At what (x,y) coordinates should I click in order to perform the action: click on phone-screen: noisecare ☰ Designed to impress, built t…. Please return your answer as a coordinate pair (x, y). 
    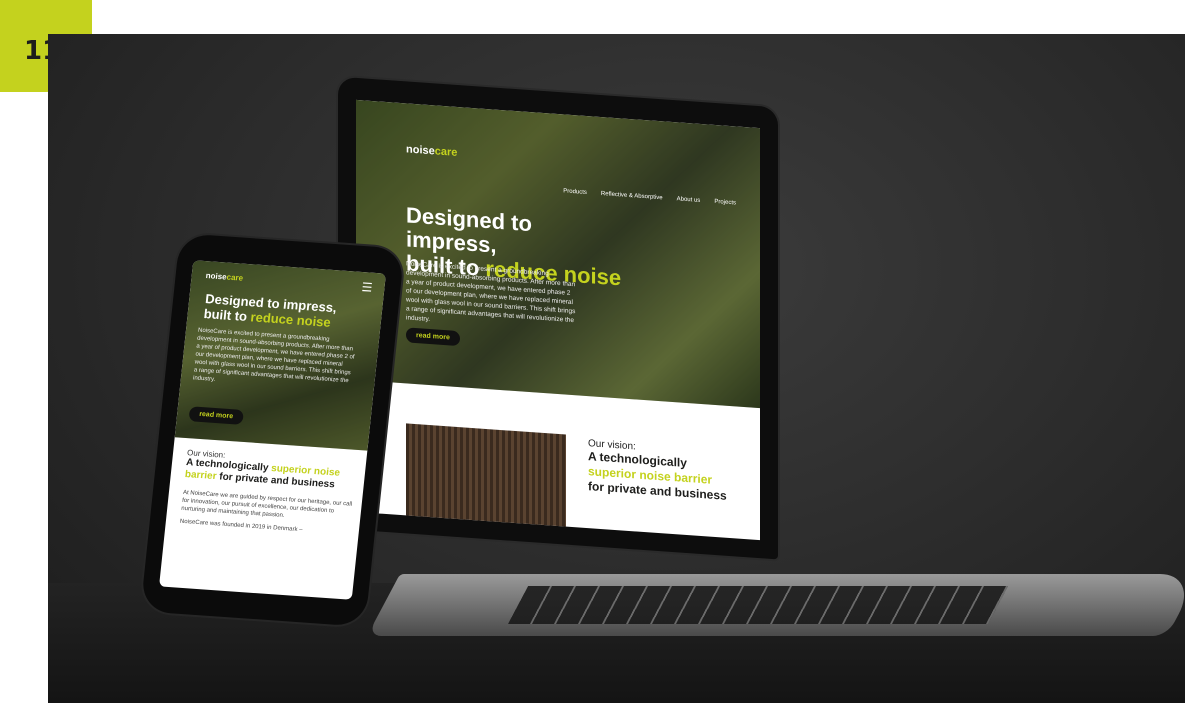
    Looking at the image, I should click on (272, 430).